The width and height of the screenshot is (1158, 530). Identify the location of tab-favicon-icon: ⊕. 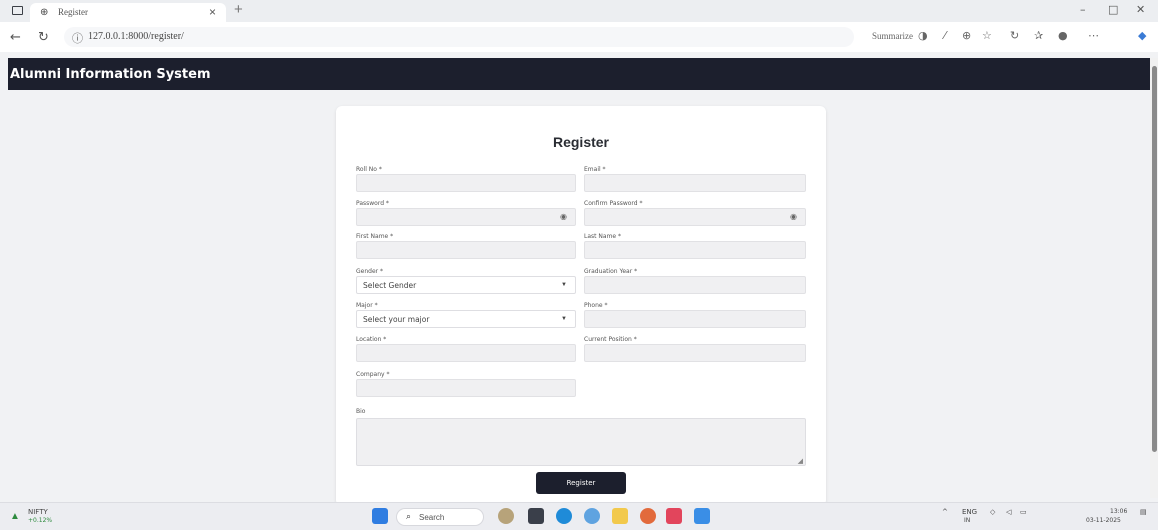
(44, 12).